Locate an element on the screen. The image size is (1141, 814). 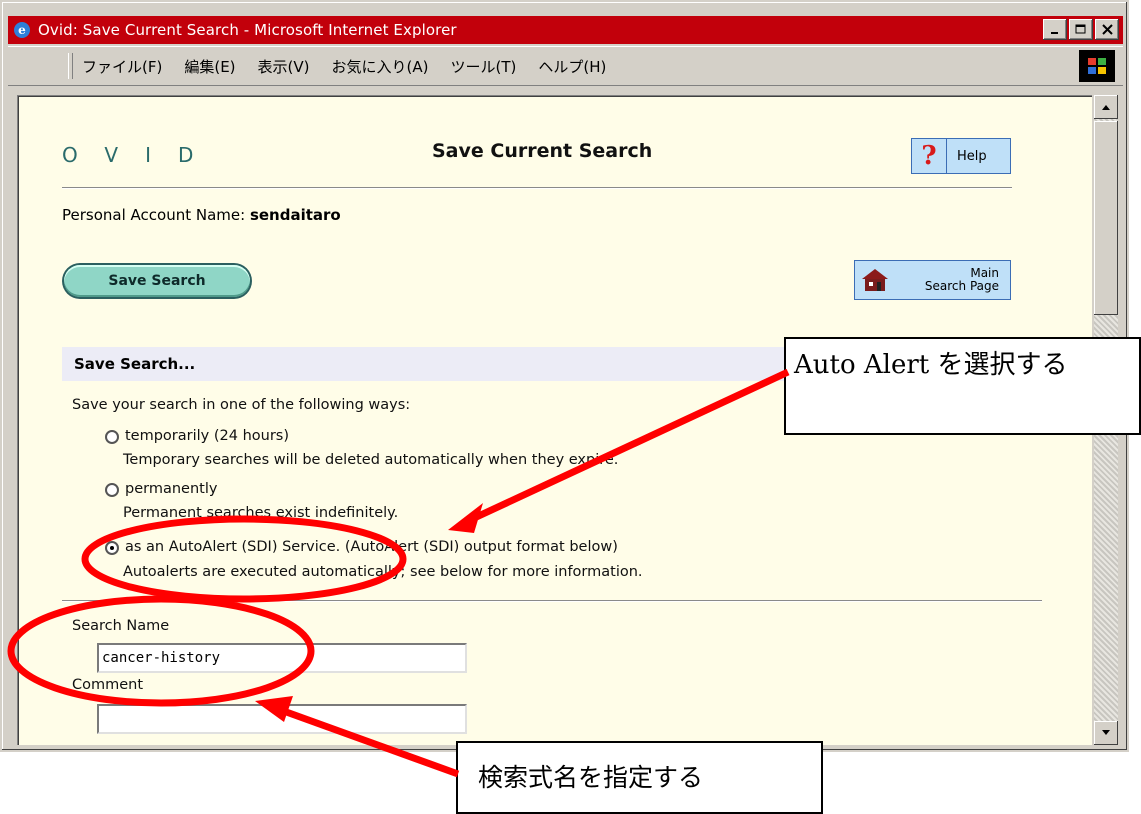
help-label: Help is located at coordinates (972, 156).